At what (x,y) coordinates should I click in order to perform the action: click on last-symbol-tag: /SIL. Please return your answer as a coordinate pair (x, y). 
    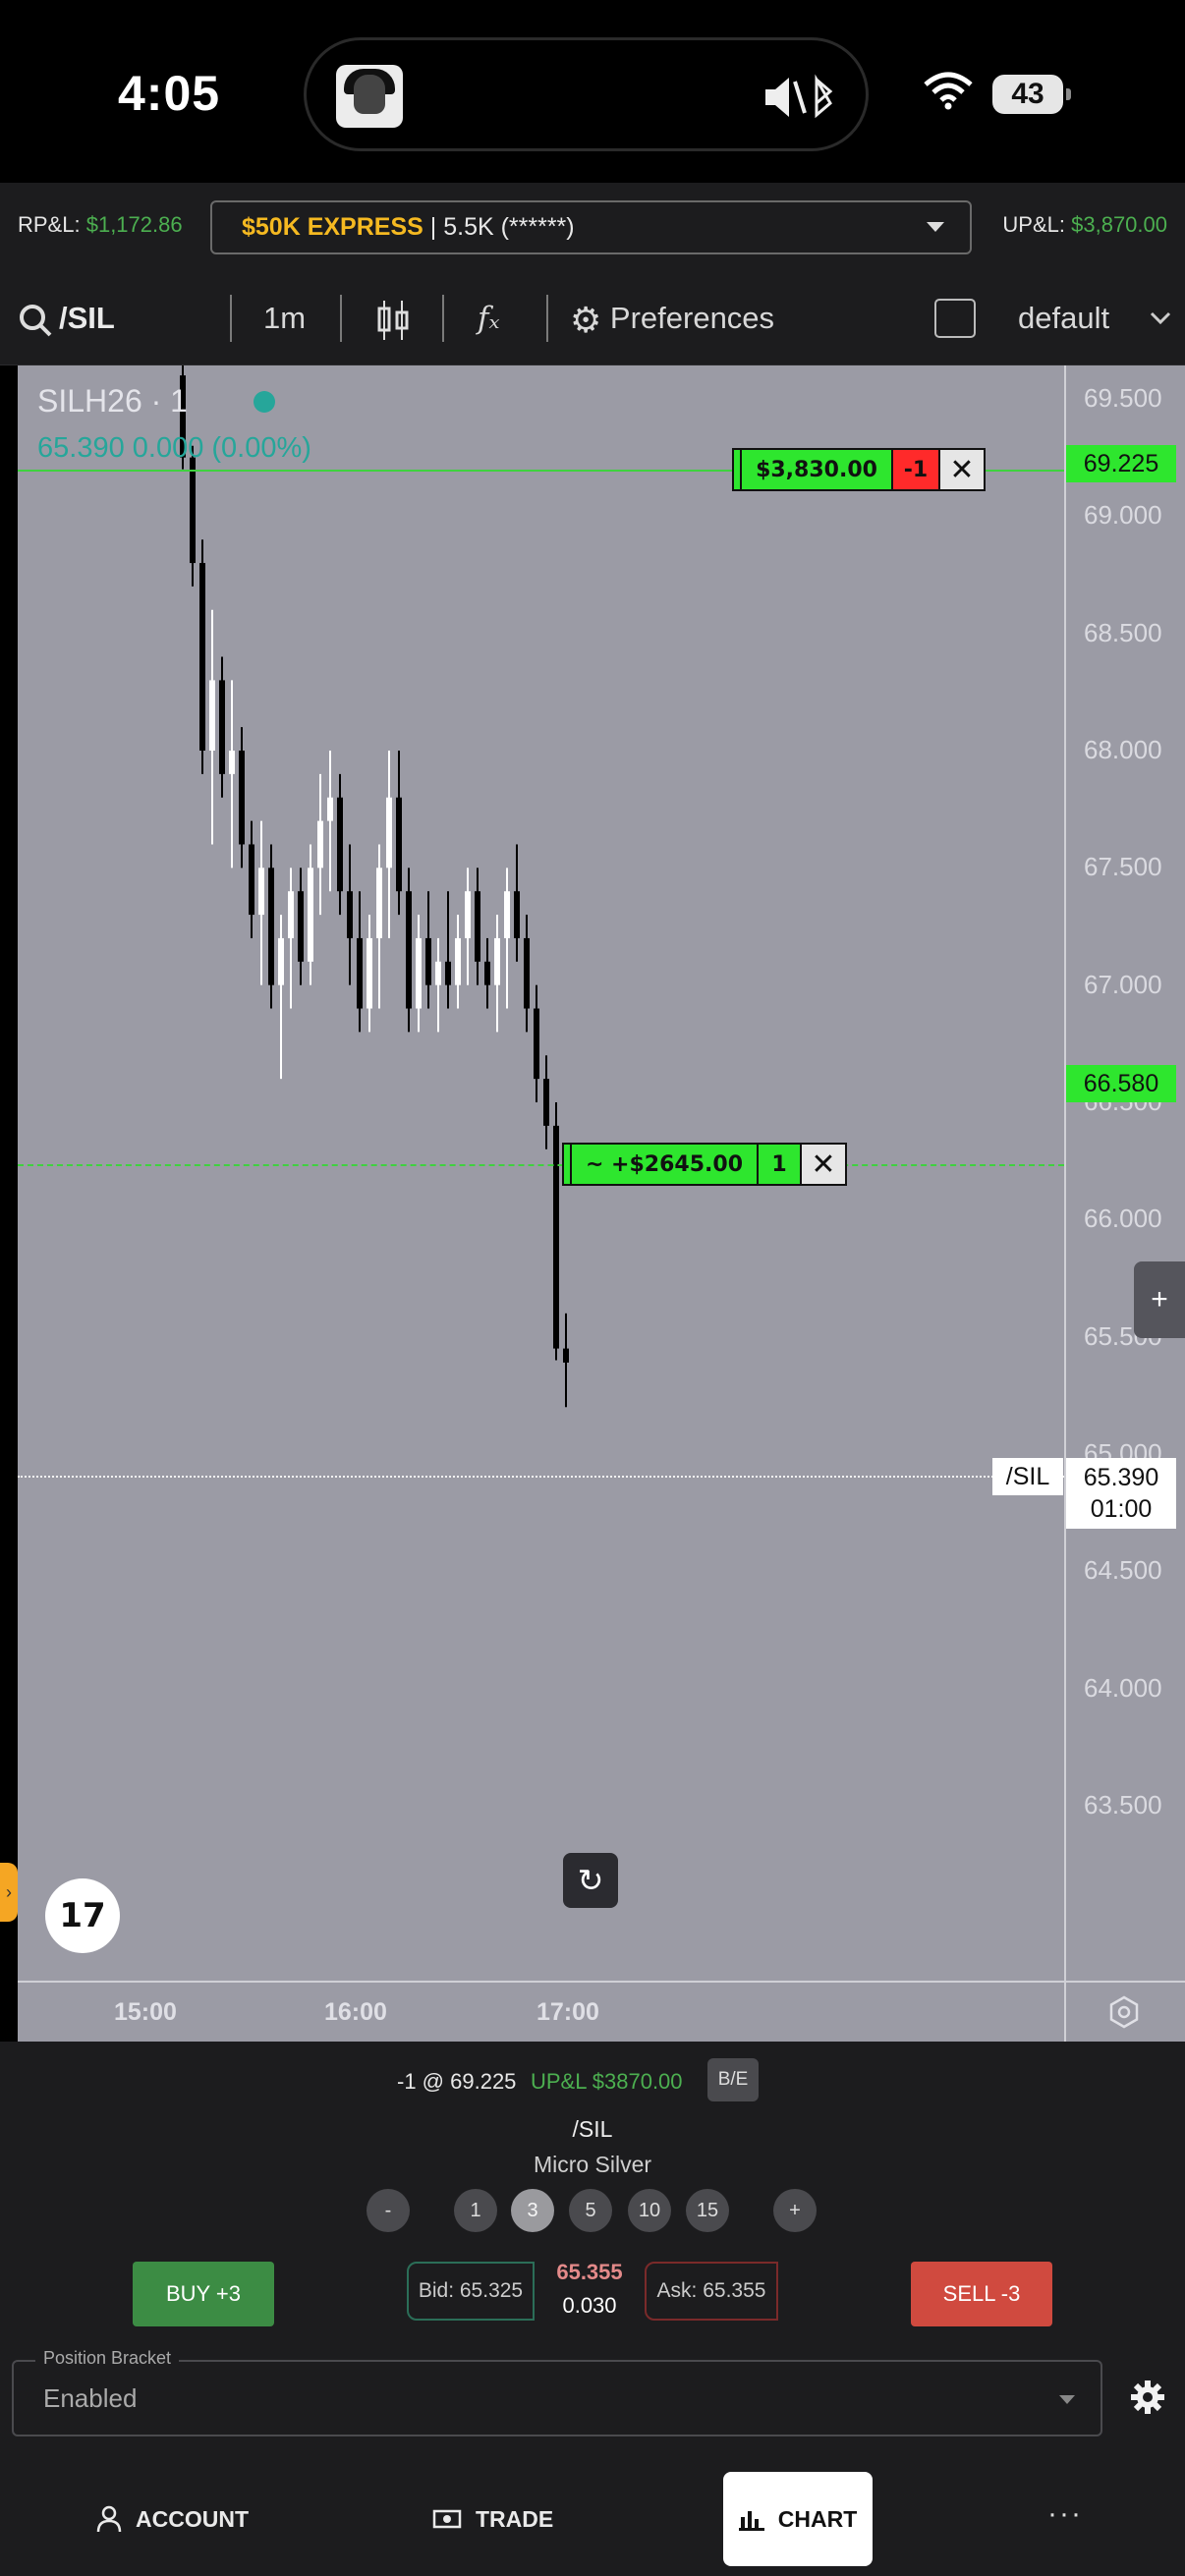
    Looking at the image, I should click on (1027, 1476).